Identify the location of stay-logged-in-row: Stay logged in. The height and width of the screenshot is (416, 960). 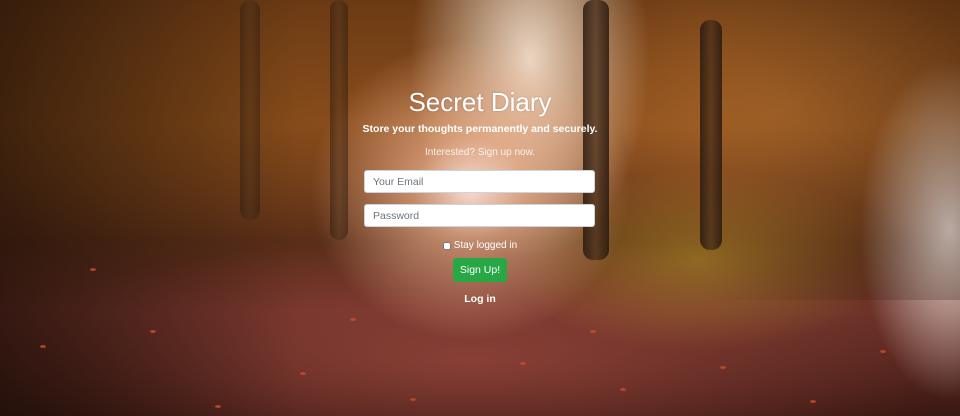
(480, 246).